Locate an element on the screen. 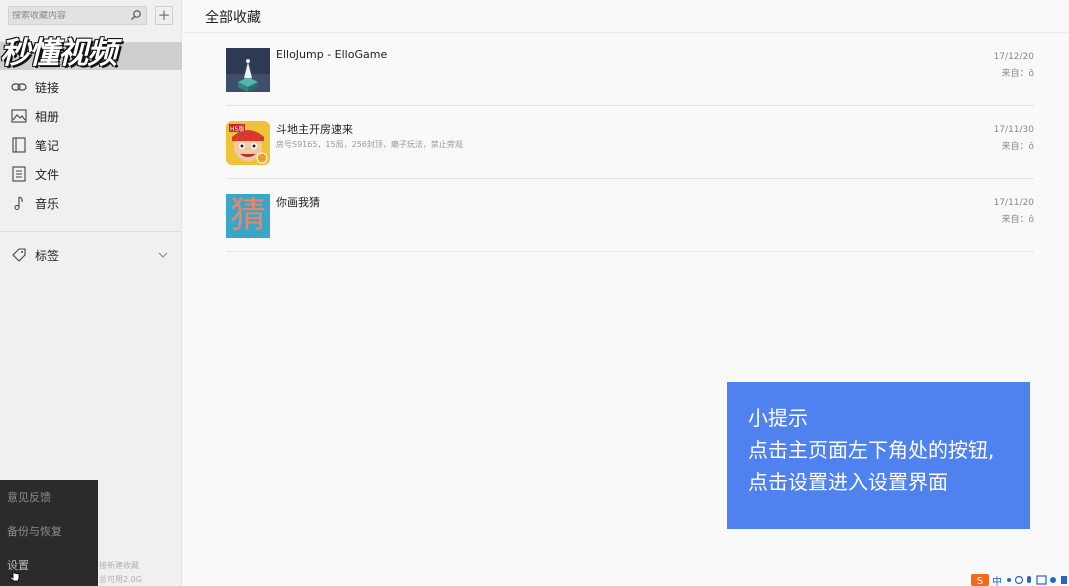  page-title: 全部收藏 is located at coordinates (233, 18).